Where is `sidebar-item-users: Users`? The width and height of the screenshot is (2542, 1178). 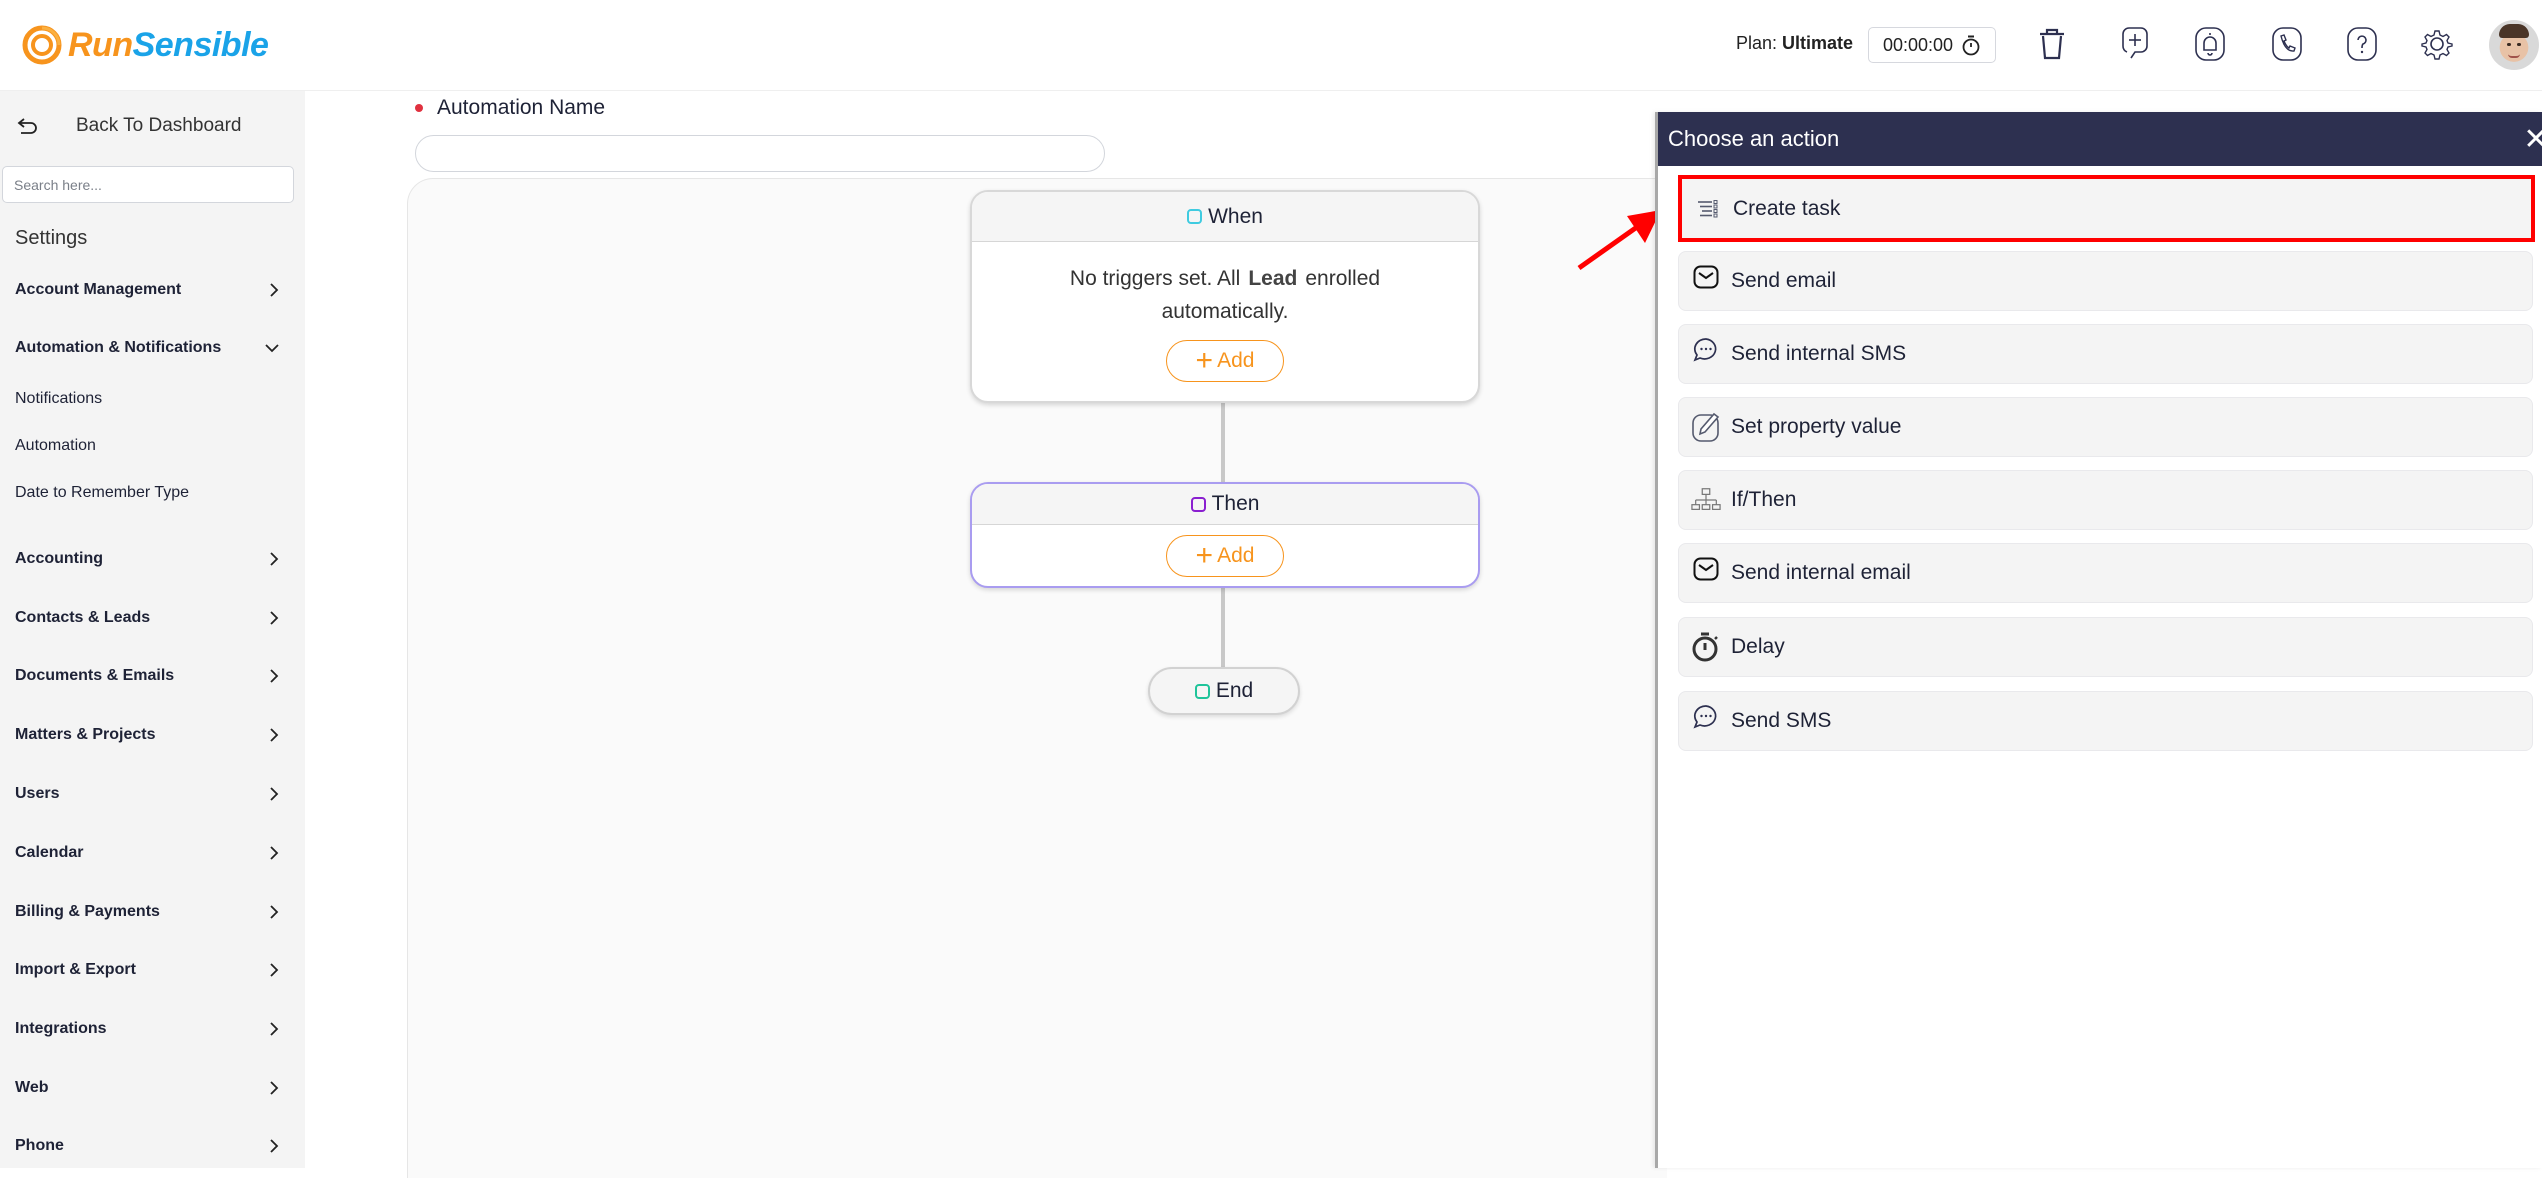 sidebar-item-users: Users is located at coordinates (147, 794).